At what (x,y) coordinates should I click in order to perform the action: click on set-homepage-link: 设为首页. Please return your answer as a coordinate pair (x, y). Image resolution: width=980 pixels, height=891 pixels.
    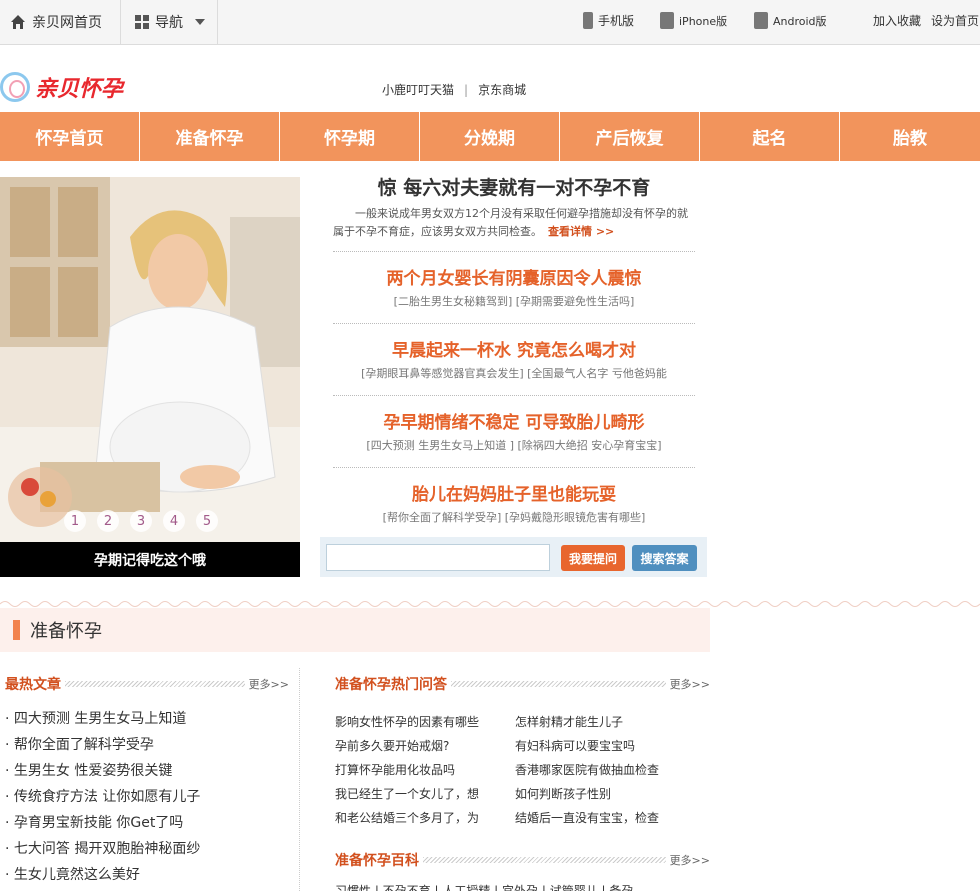
    Looking at the image, I should click on (955, 20).